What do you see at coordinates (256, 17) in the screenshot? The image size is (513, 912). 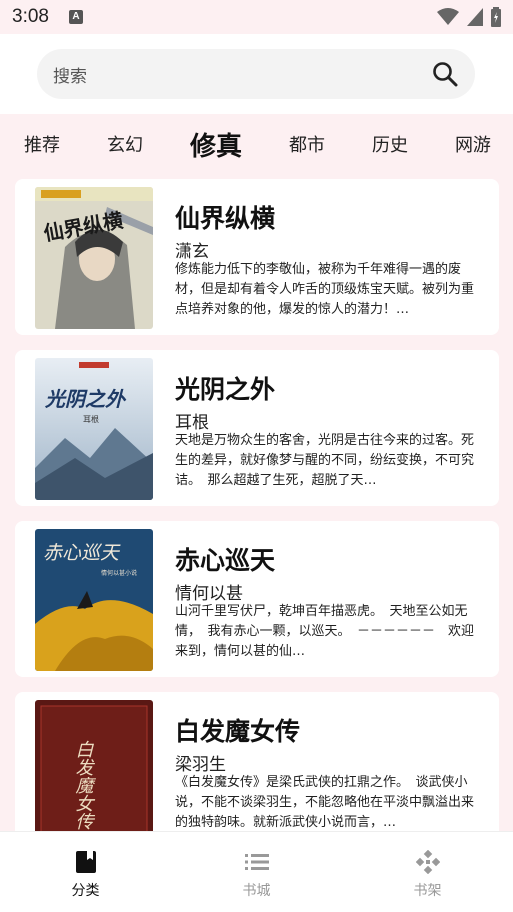 I see `status-bar: 3:08 A` at bounding box center [256, 17].